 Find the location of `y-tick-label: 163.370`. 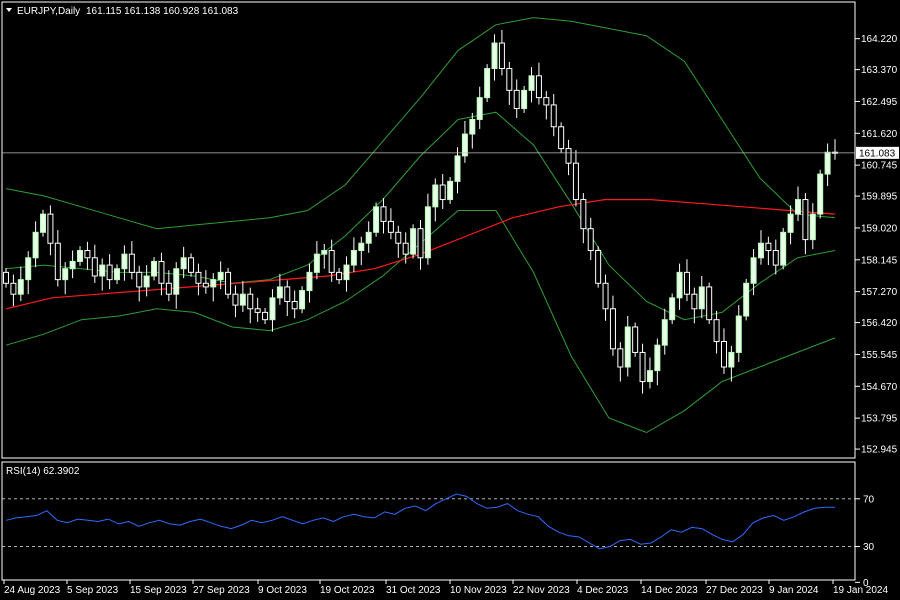

y-tick-label: 163.370 is located at coordinates (879, 70).